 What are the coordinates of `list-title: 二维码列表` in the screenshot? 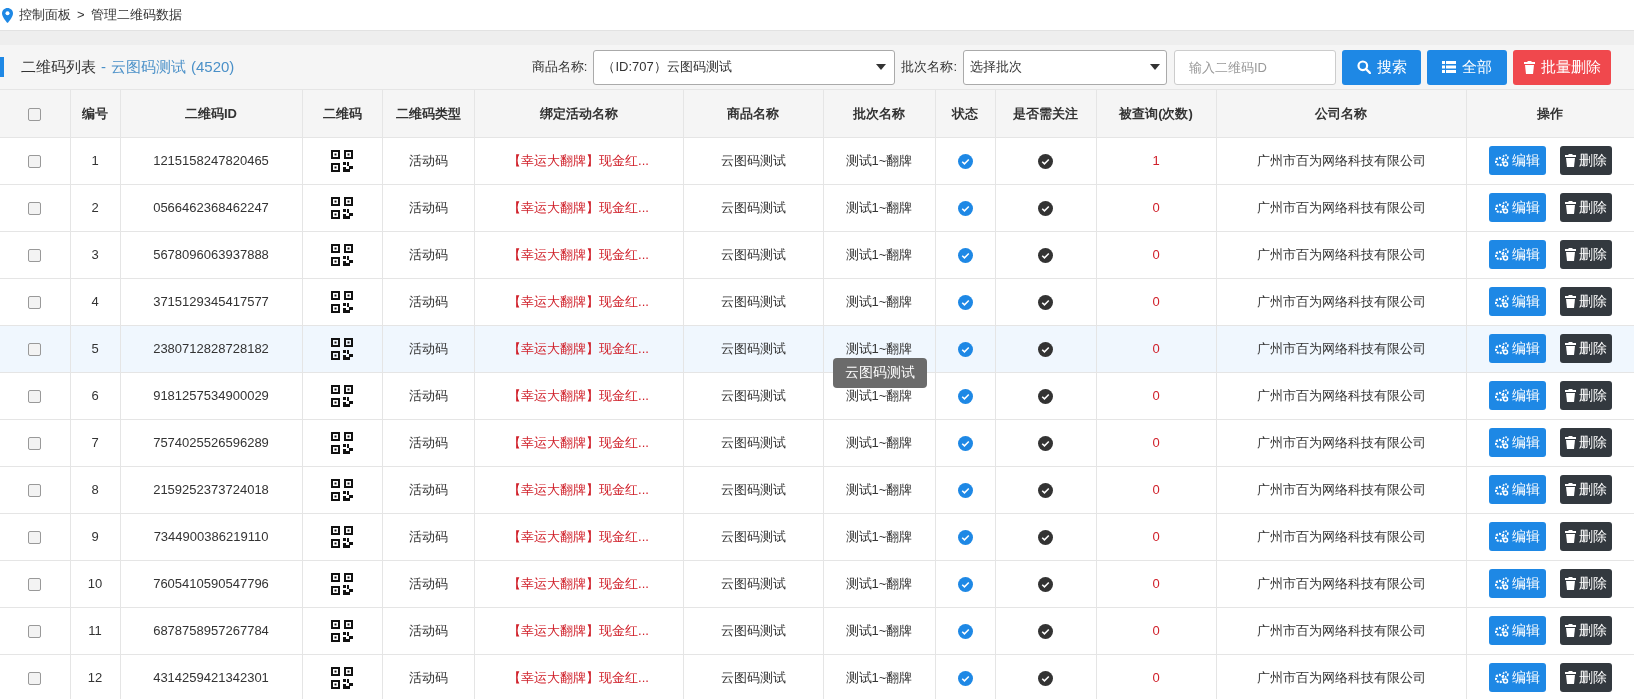 It's located at (58, 66).